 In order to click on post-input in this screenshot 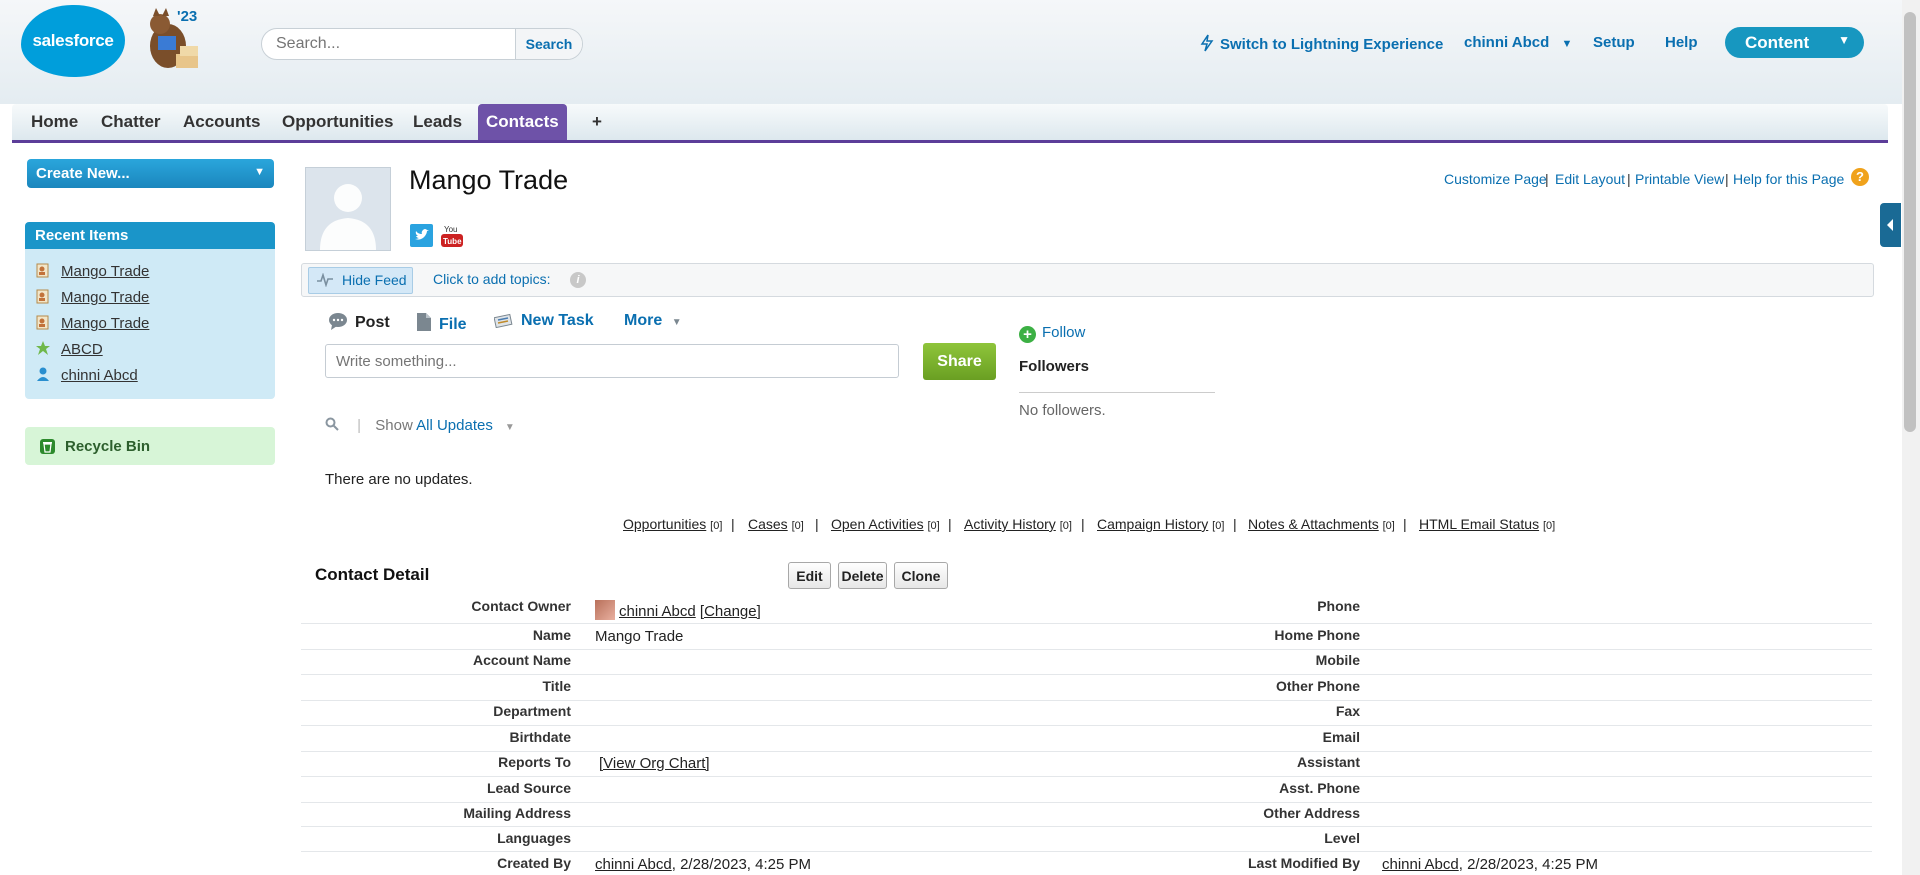, I will do `click(612, 361)`.